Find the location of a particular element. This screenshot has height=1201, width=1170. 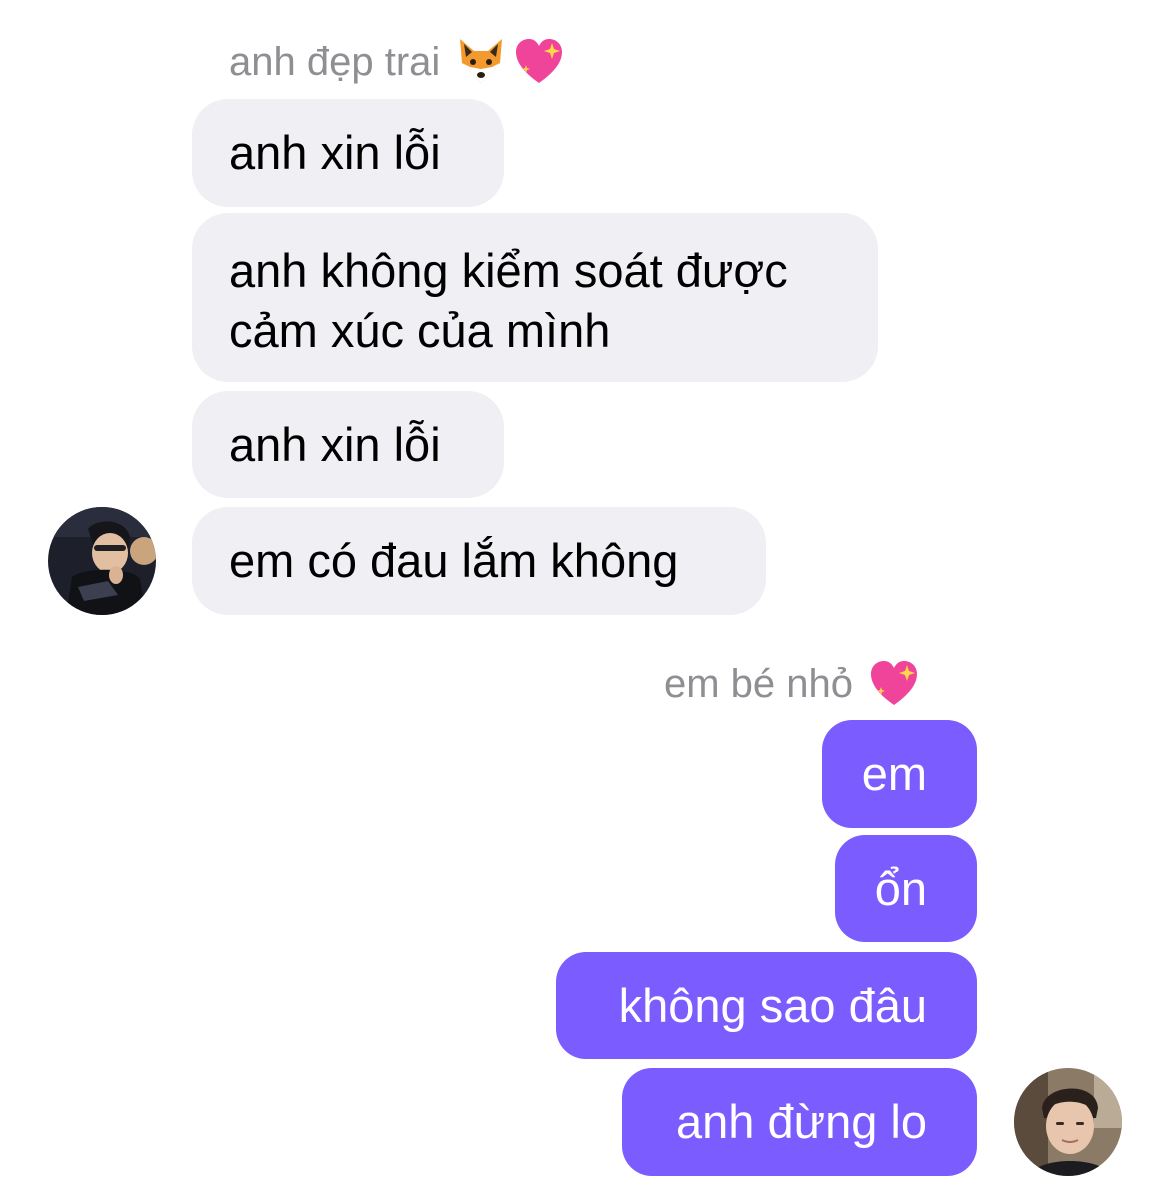

message-text: cảm xúc của mình is located at coordinates (420, 330).